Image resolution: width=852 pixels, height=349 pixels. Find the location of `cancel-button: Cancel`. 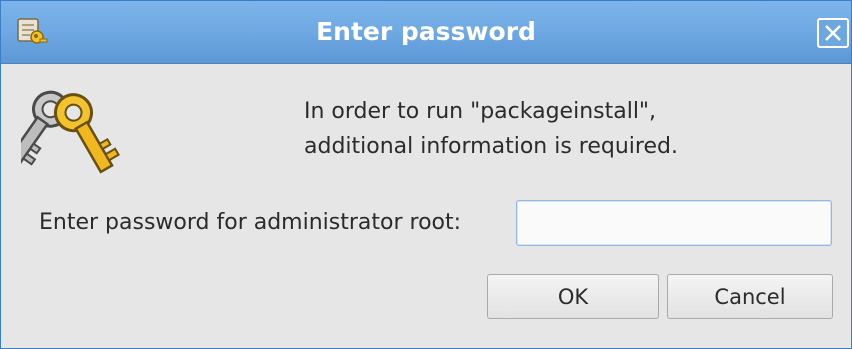

cancel-button: Cancel is located at coordinates (750, 296).